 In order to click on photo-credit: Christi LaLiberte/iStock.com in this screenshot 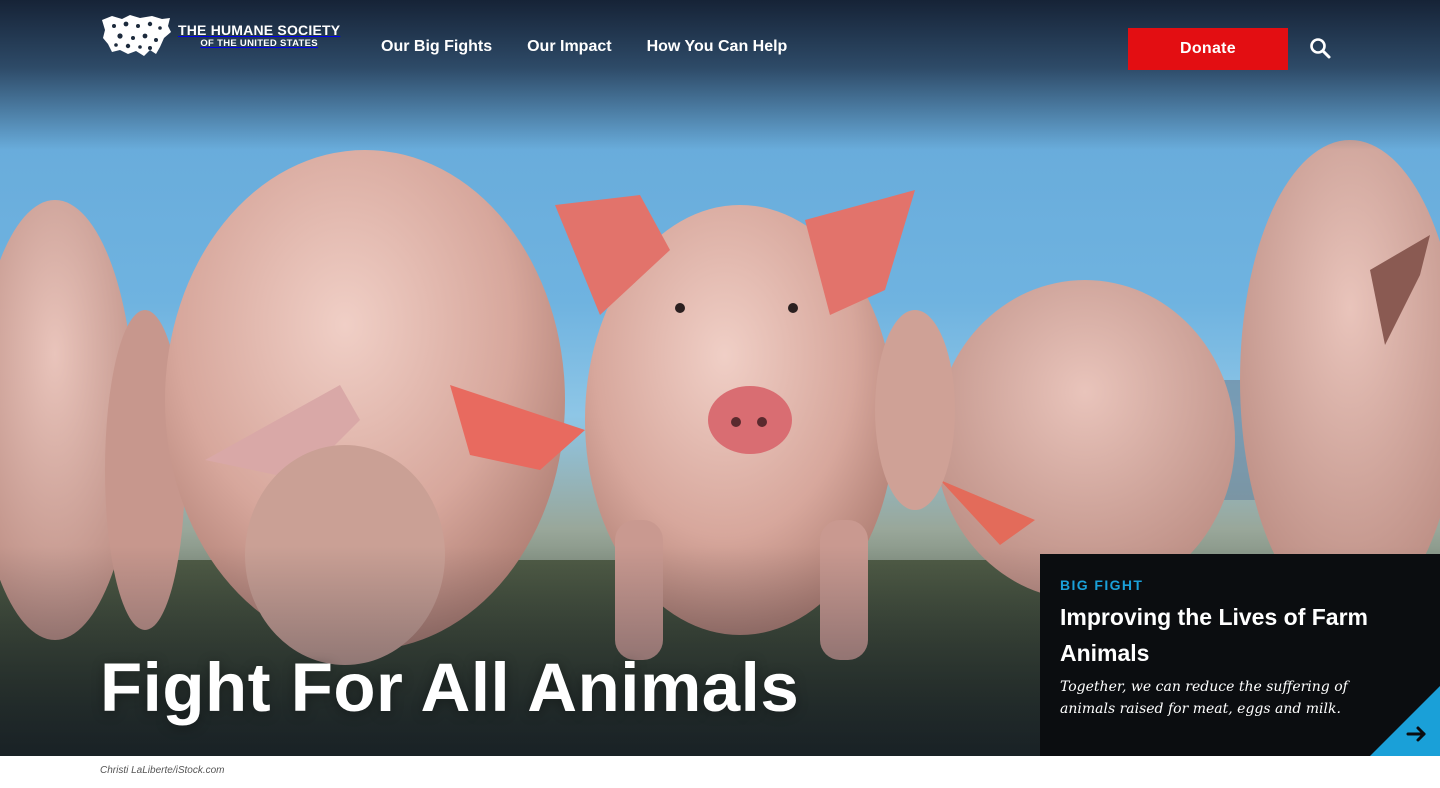, I will do `click(162, 770)`.